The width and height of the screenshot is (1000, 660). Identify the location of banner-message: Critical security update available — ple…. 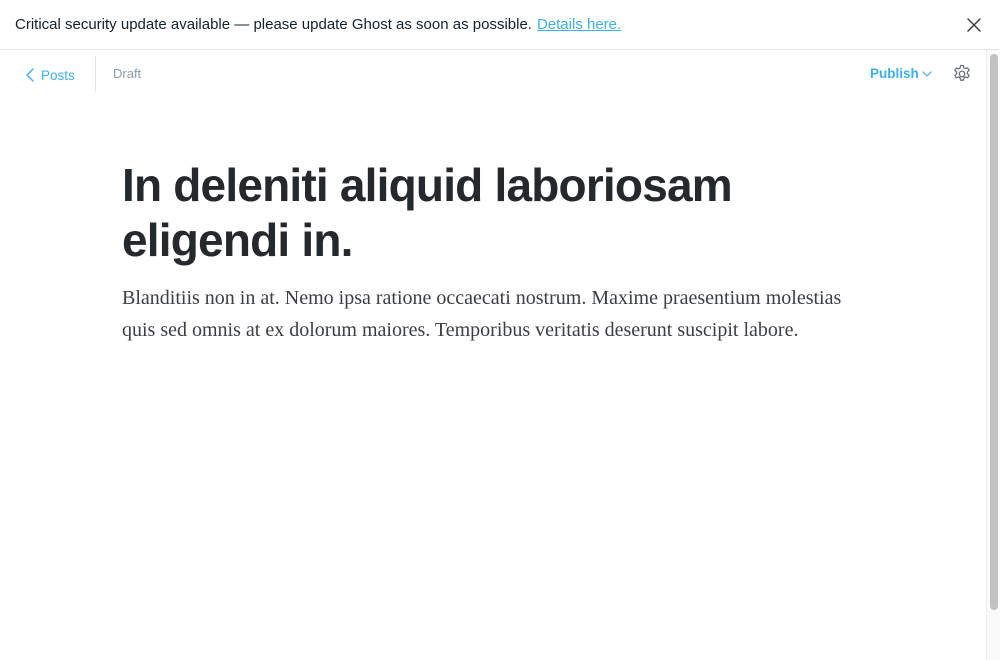
(273, 24).